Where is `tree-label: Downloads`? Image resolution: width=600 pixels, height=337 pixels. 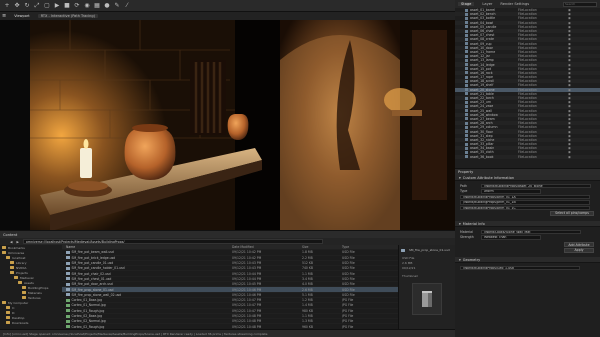
tree-label: Downloads is located at coordinates (20, 322).